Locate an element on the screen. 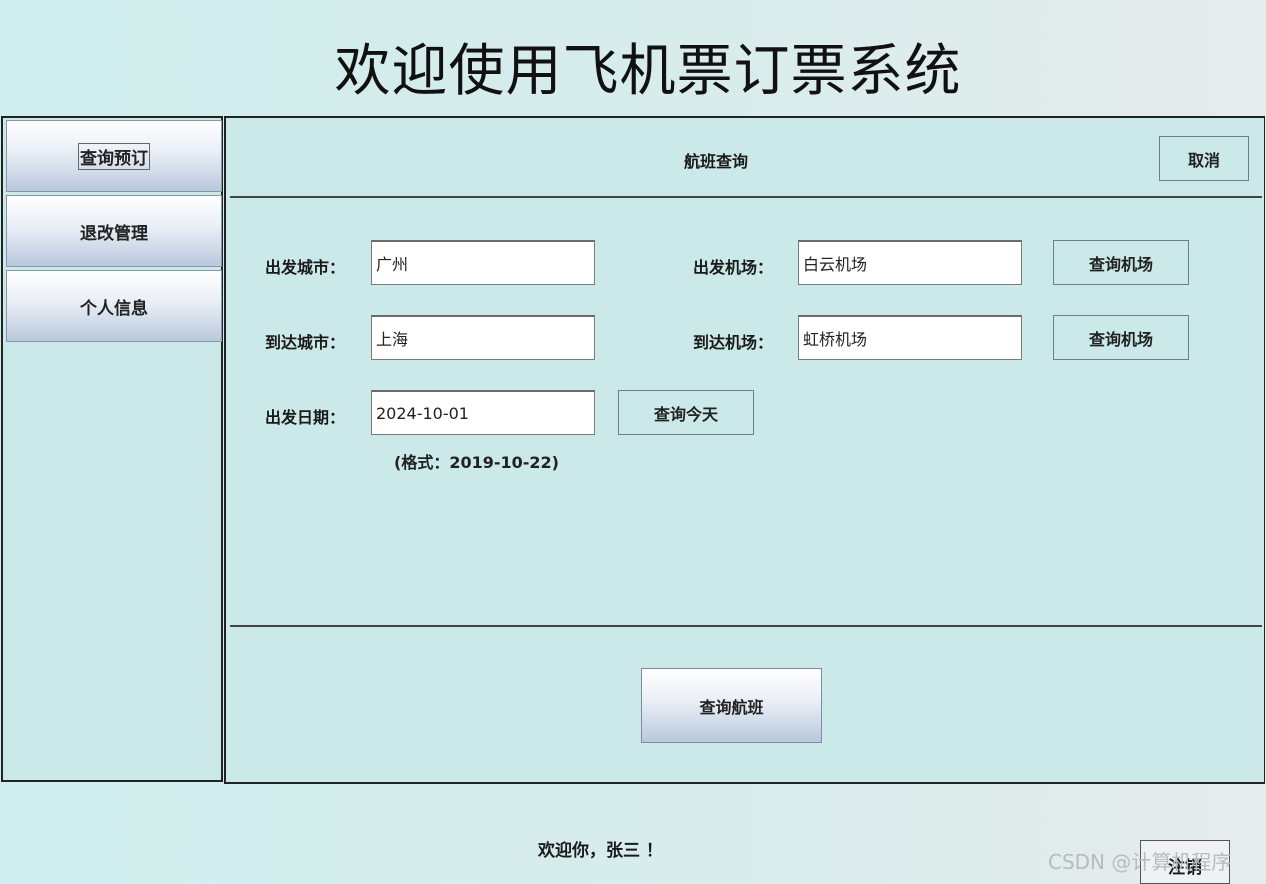 This screenshot has height=884, width=1266. query-today-button: 查询今天 is located at coordinates (686, 412).